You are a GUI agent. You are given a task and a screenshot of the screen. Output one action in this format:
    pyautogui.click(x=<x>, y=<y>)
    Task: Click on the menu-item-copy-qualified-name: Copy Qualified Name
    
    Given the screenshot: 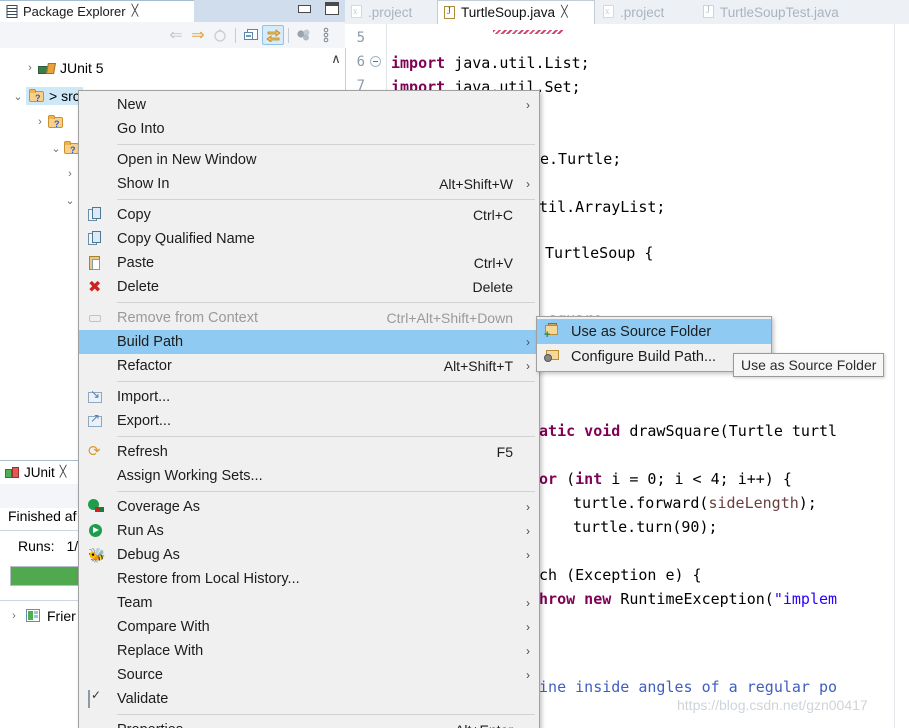 What is the action you would take?
    pyautogui.click(x=309, y=239)
    